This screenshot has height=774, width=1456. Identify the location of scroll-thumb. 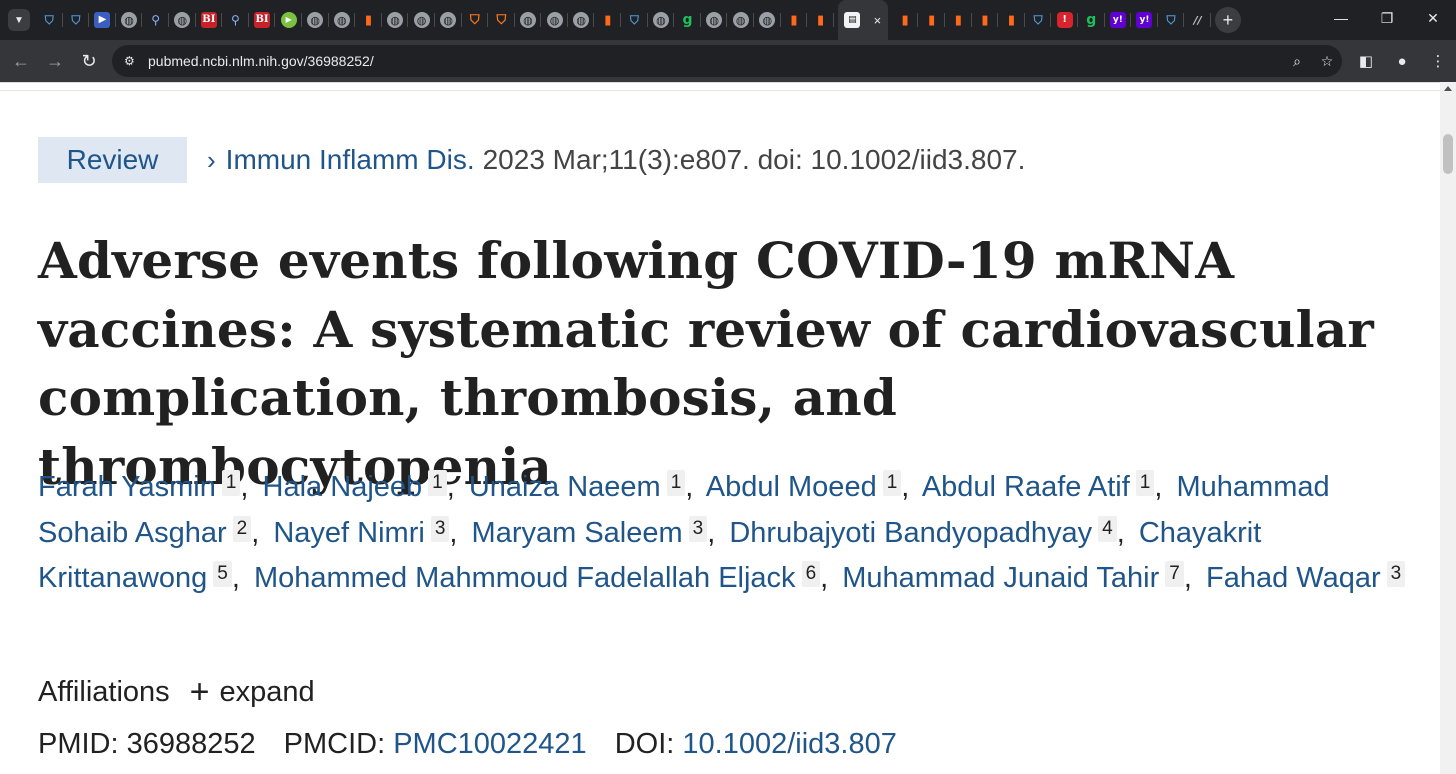
(1448, 154).